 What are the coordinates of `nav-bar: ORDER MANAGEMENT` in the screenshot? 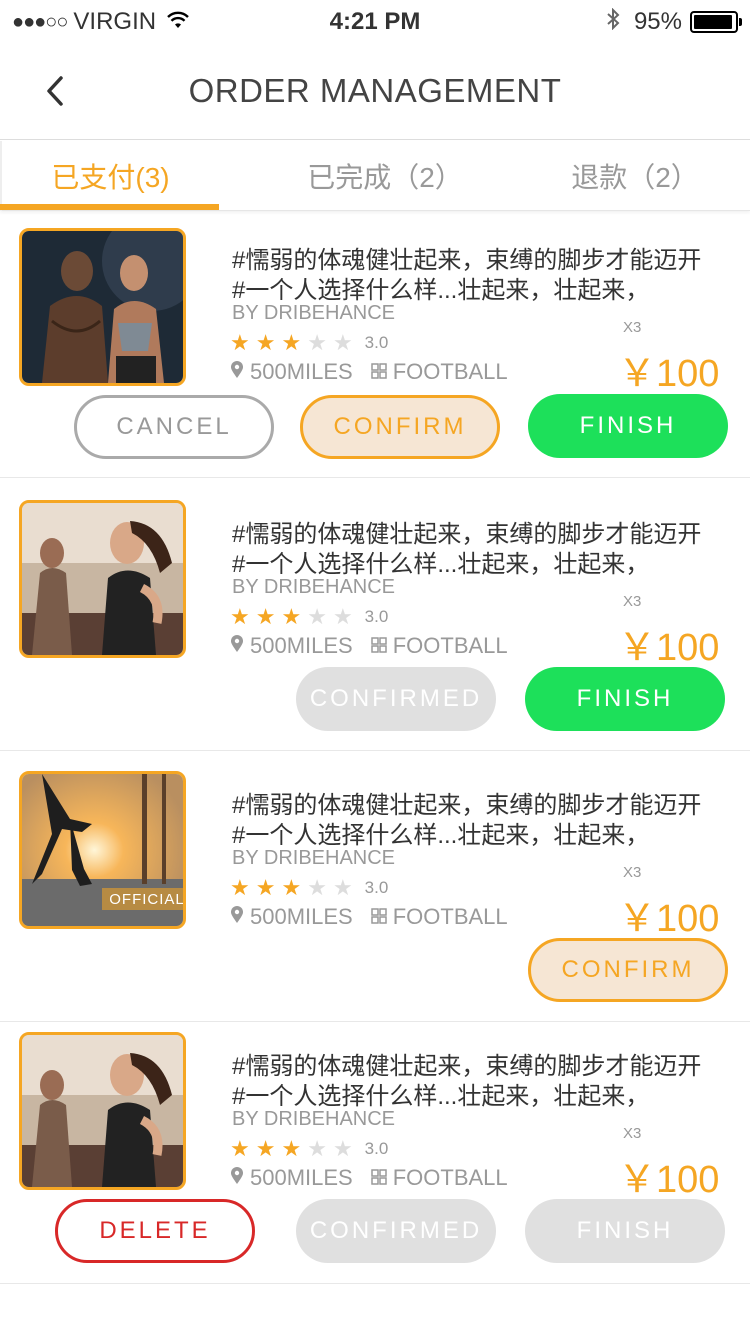 It's located at (375, 90).